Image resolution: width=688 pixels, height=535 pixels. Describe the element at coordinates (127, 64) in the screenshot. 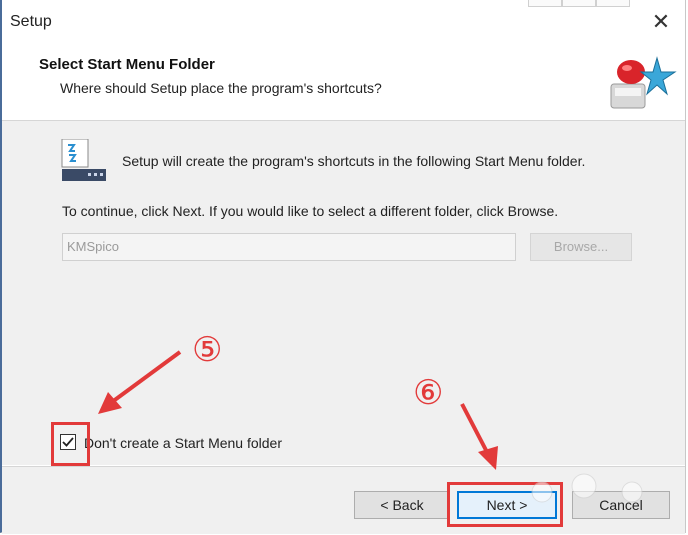

I see `page-title: Select Start Menu Folder` at that location.